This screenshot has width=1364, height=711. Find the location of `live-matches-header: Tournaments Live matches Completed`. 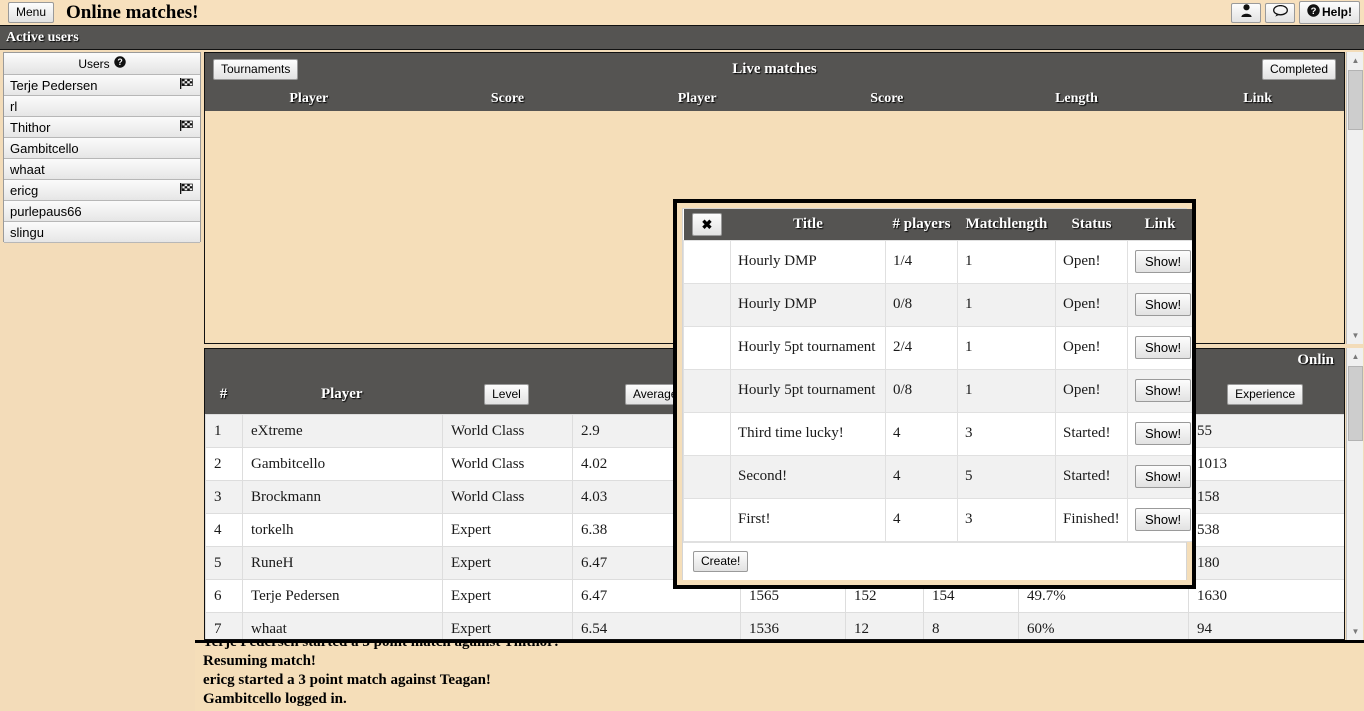

live-matches-header: Tournaments Live matches Completed is located at coordinates (774, 69).